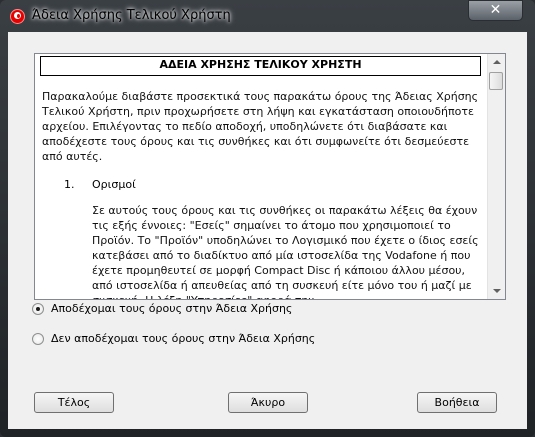 This screenshot has width=535, height=437. Describe the element at coordinates (74, 402) in the screenshot. I see `finish-button: Τέλος` at that location.